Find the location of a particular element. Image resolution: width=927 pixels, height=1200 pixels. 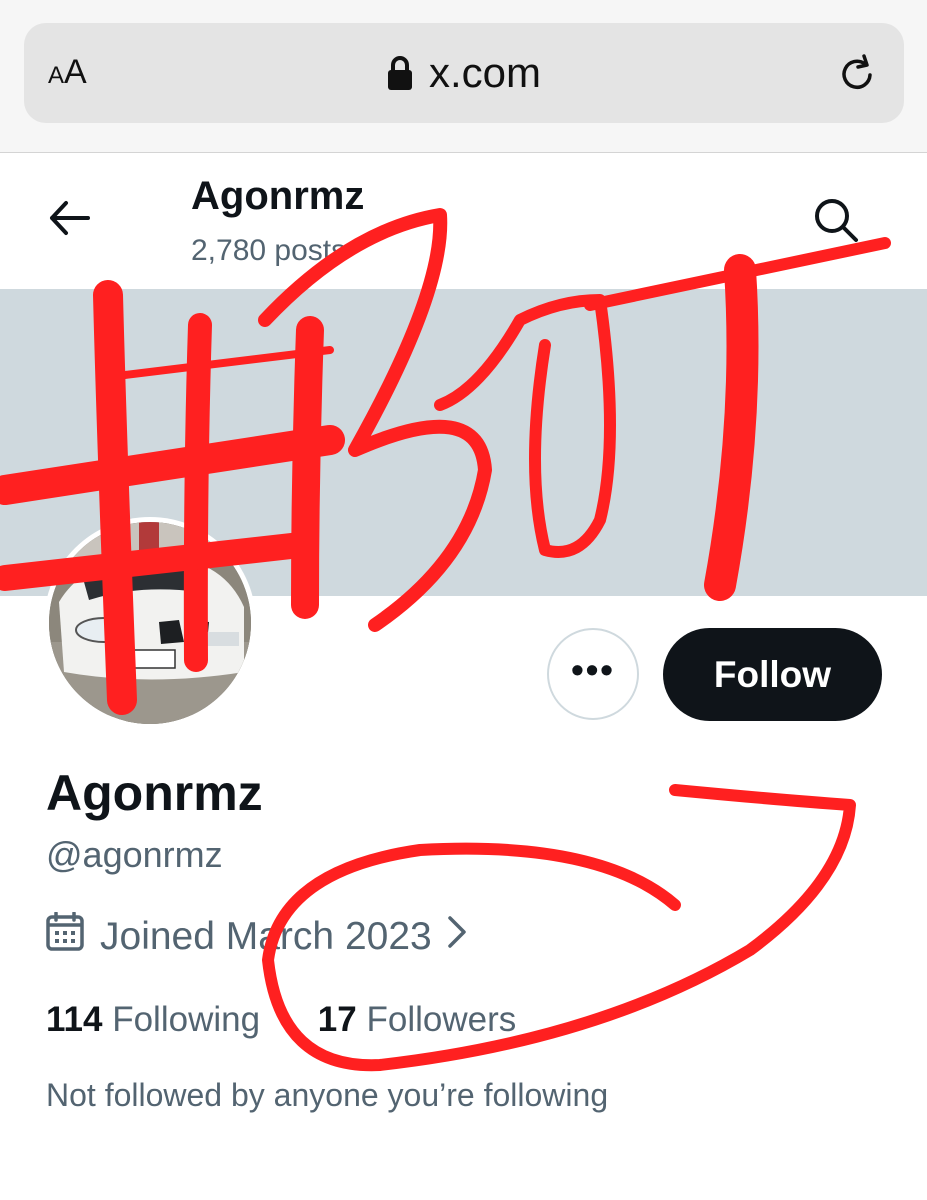

header-profile-name: Agonrmz is located at coordinates (278, 196).